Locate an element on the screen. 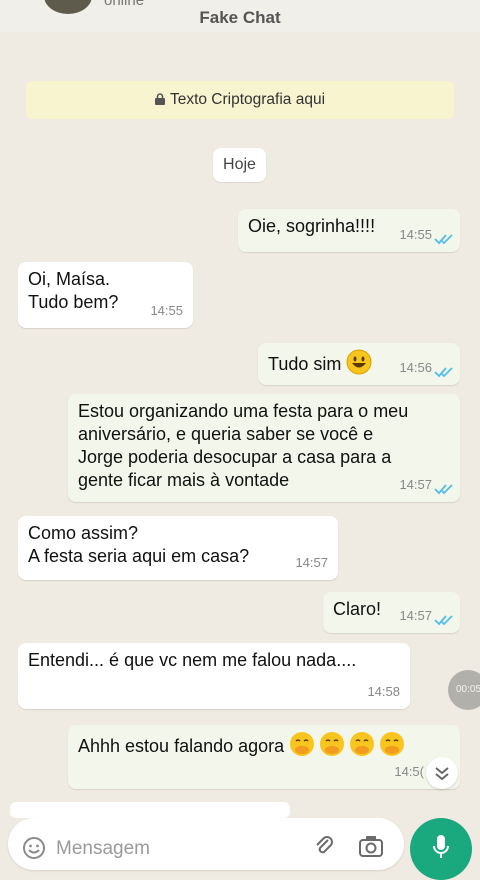 Image resolution: width=480 pixels, height=880 pixels. message-time: 14:58 is located at coordinates (383, 691).